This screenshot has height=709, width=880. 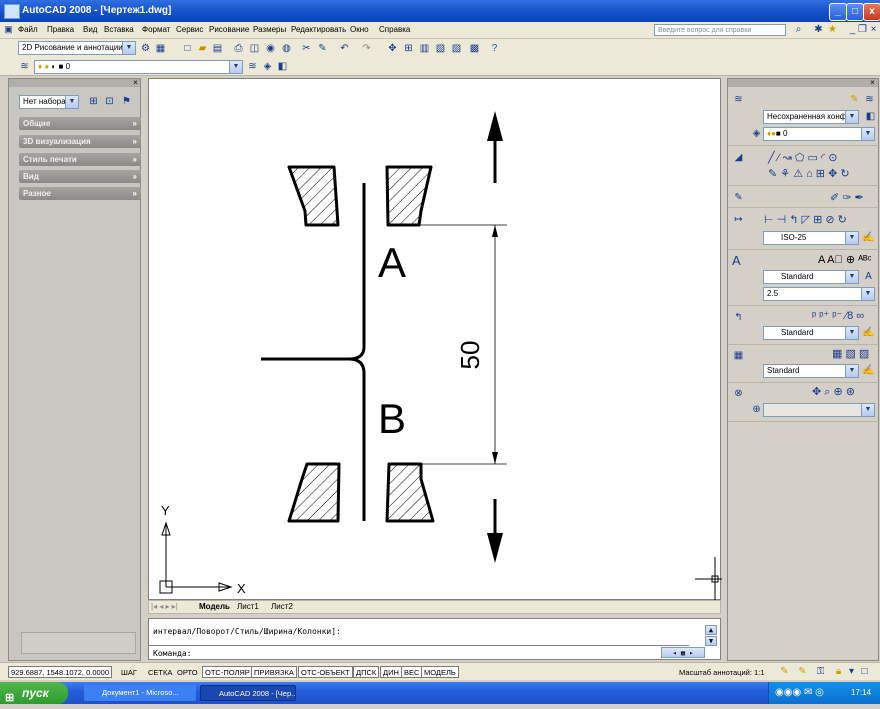 I want to click on menu-insert: Вставка, so click(x=119, y=29).